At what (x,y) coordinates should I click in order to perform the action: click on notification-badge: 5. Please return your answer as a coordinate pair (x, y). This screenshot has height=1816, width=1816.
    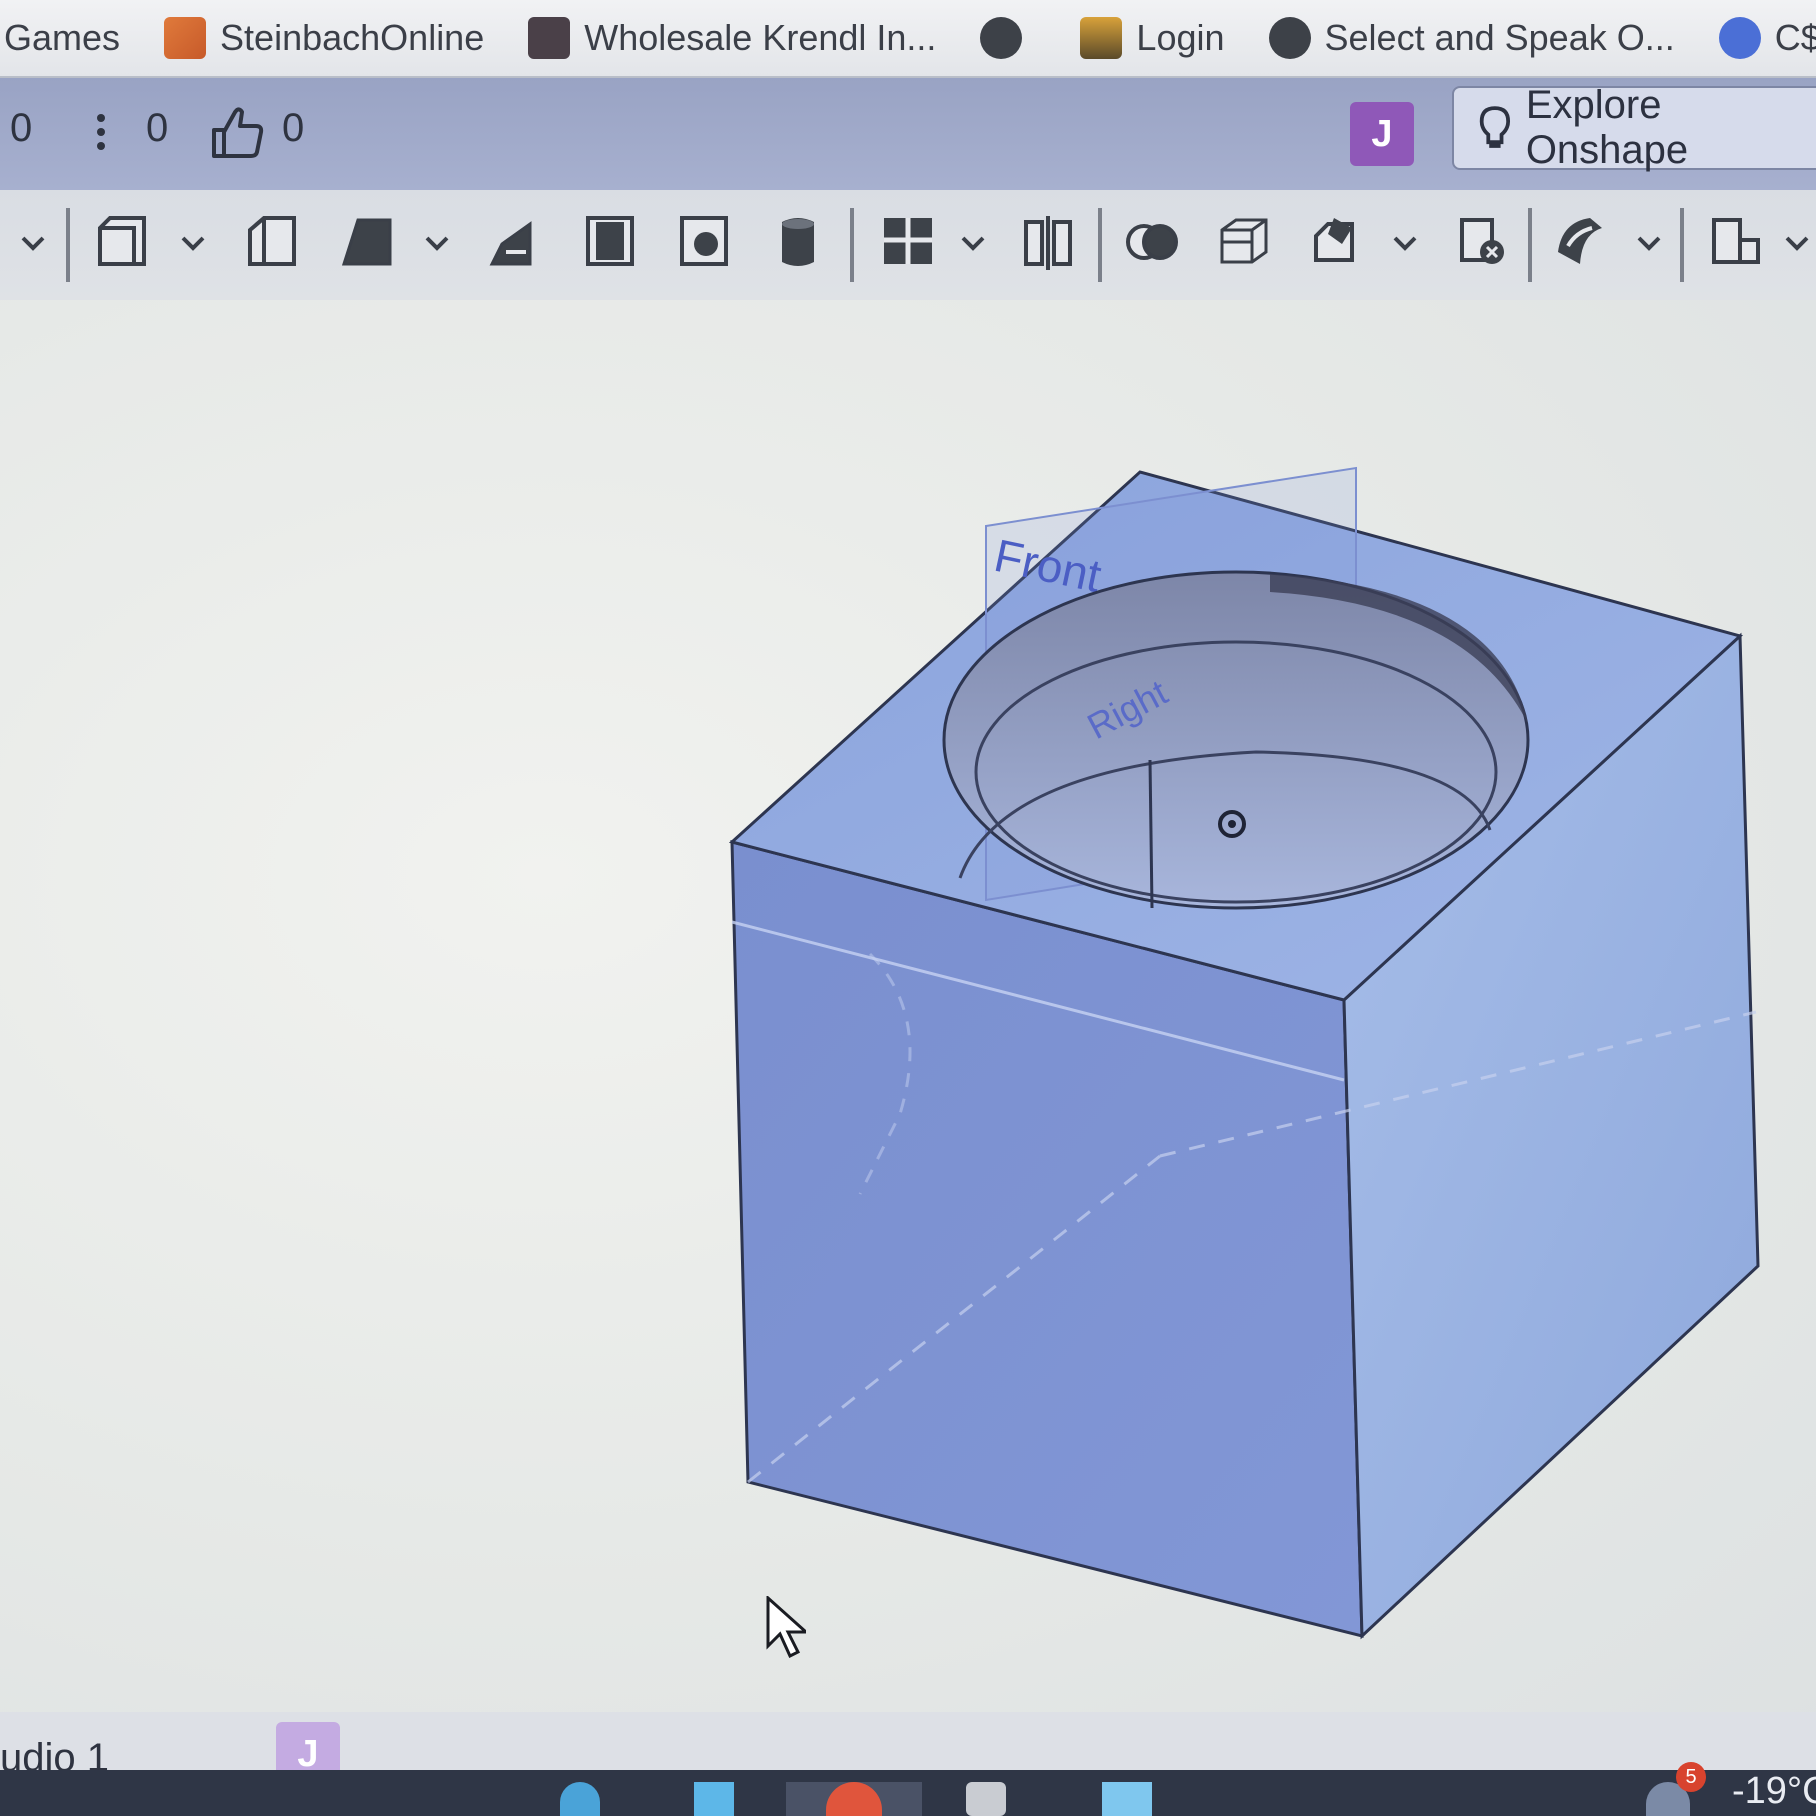
    Looking at the image, I should click on (1691, 1777).